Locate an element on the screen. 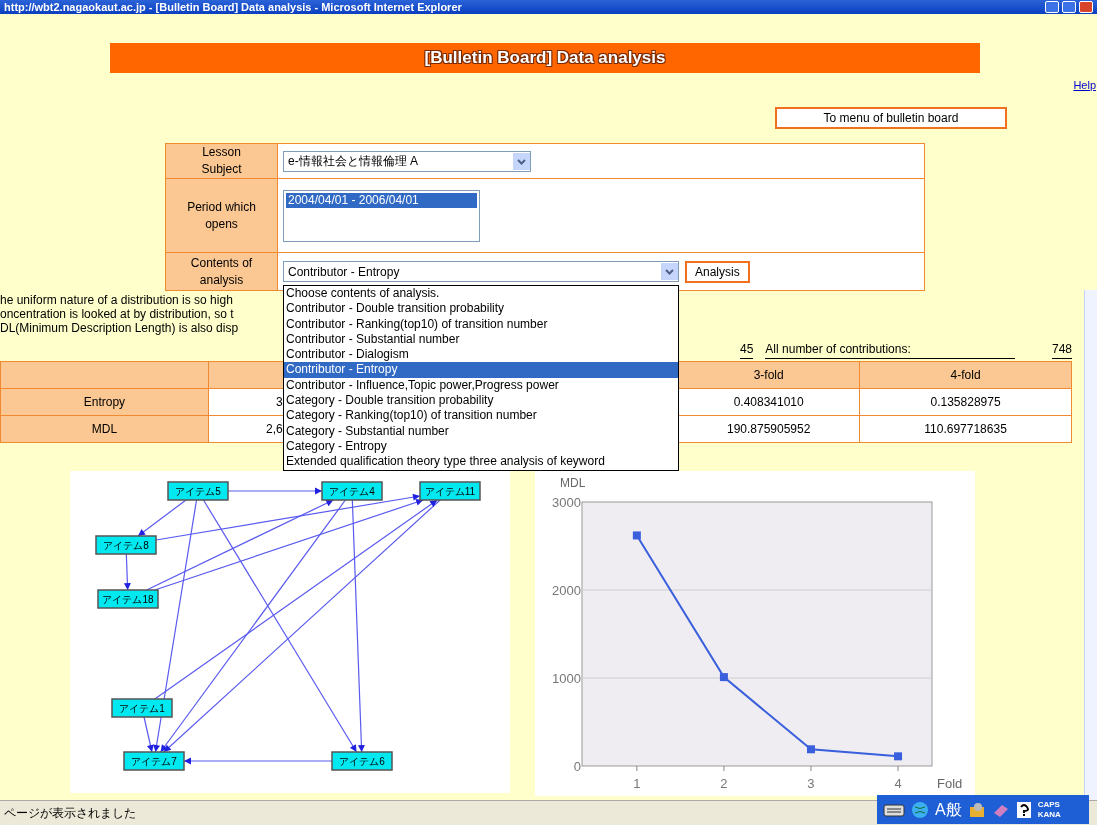 The width and height of the screenshot is (1097, 825). graph-node: アイテム7 is located at coordinates (154, 761).